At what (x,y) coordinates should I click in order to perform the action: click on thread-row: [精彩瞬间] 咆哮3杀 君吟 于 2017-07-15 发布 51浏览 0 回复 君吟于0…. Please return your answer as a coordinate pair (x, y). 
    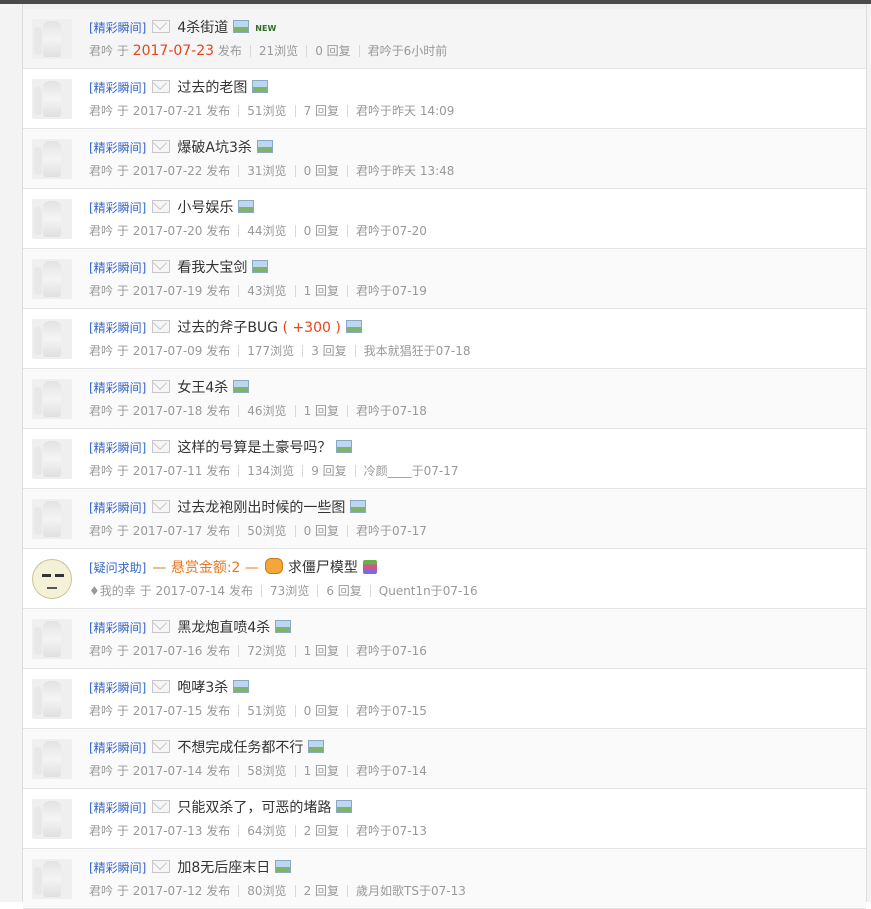
    Looking at the image, I should click on (444, 699).